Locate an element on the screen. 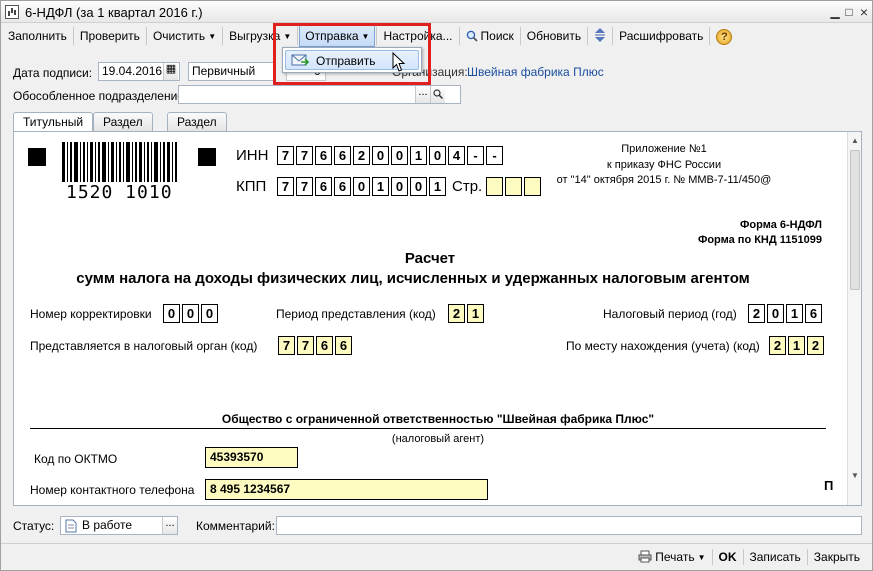  upload-button: Выгрузка ▼ is located at coordinates (260, 36).